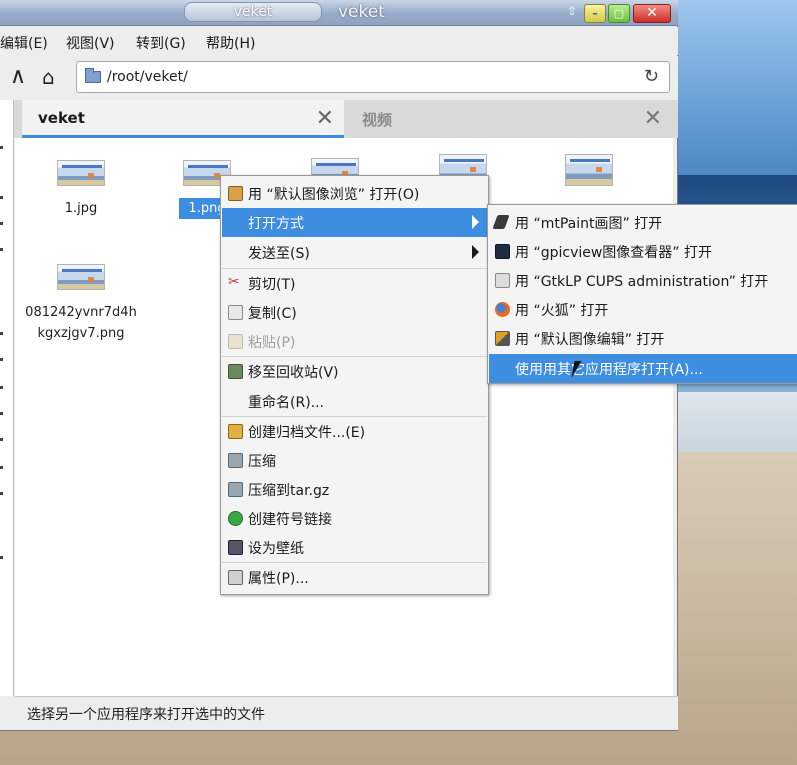 The width and height of the screenshot is (797, 765). I want to click on submenu-item-gtklp: 用 “GtkLP CUPS administration” 打开, so click(643, 280).